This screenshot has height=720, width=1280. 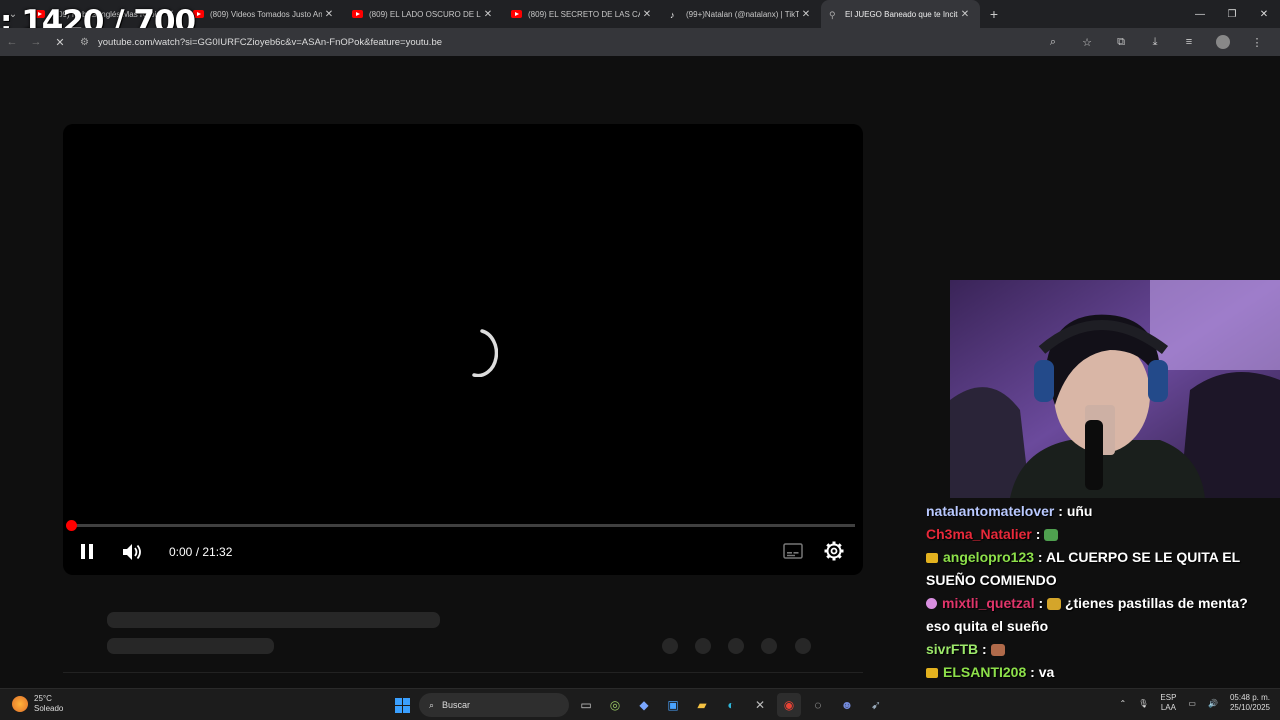 What do you see at coordinates (952, 649) in the screenshot?
I see `chat-username: sivrFTB` at bounding box center [952, 649].